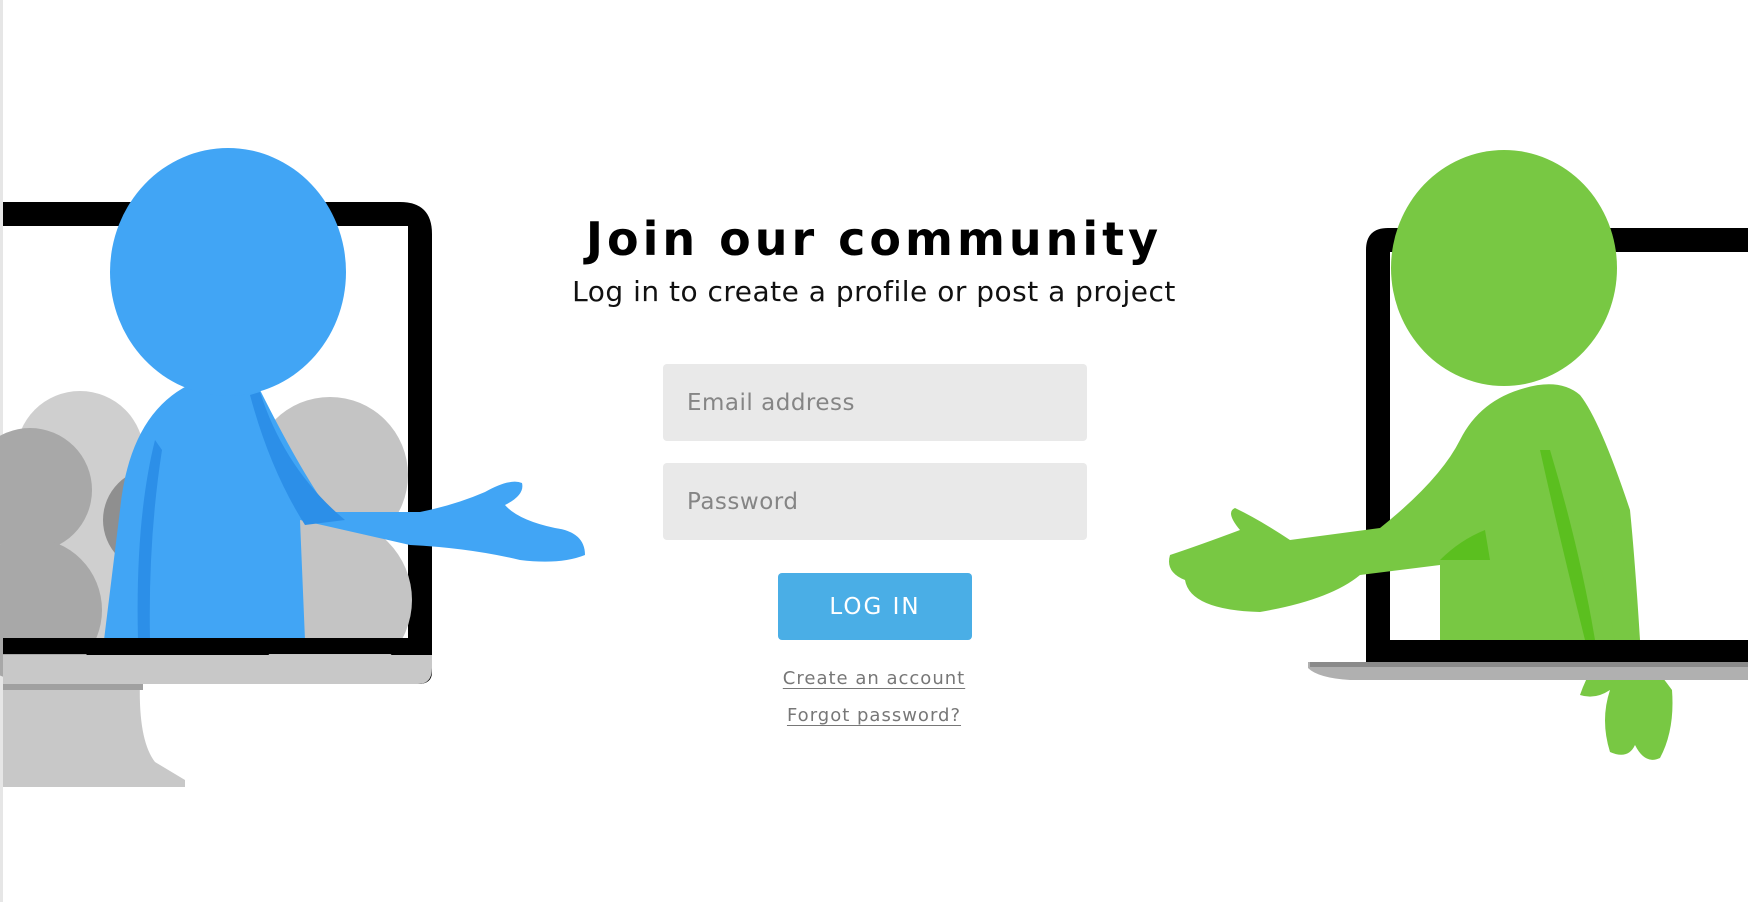 The width and height of the screenshot is (1748, 902). What do you see at coordinates (875, 402) in the screenshot?
I see `email-input` at bounding box center [875, 402].